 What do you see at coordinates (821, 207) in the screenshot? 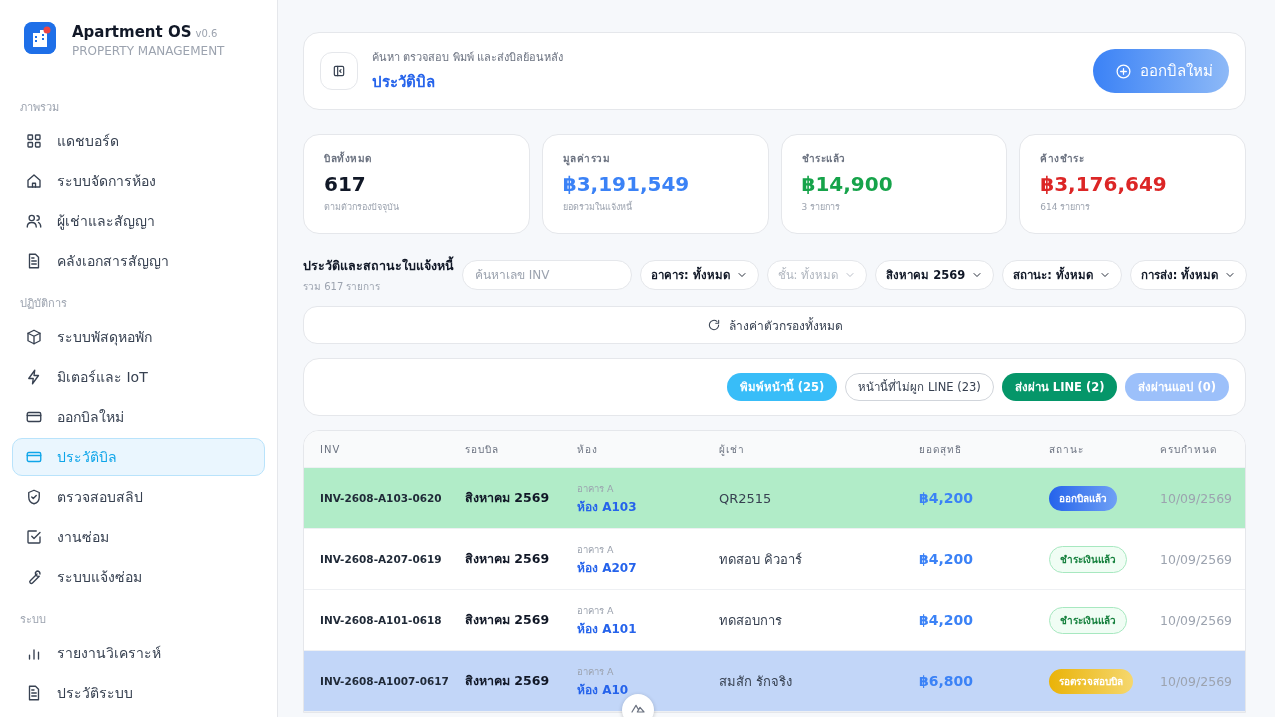
I see `stat-note: 3 รายการ` at bounding box center [821, 207].